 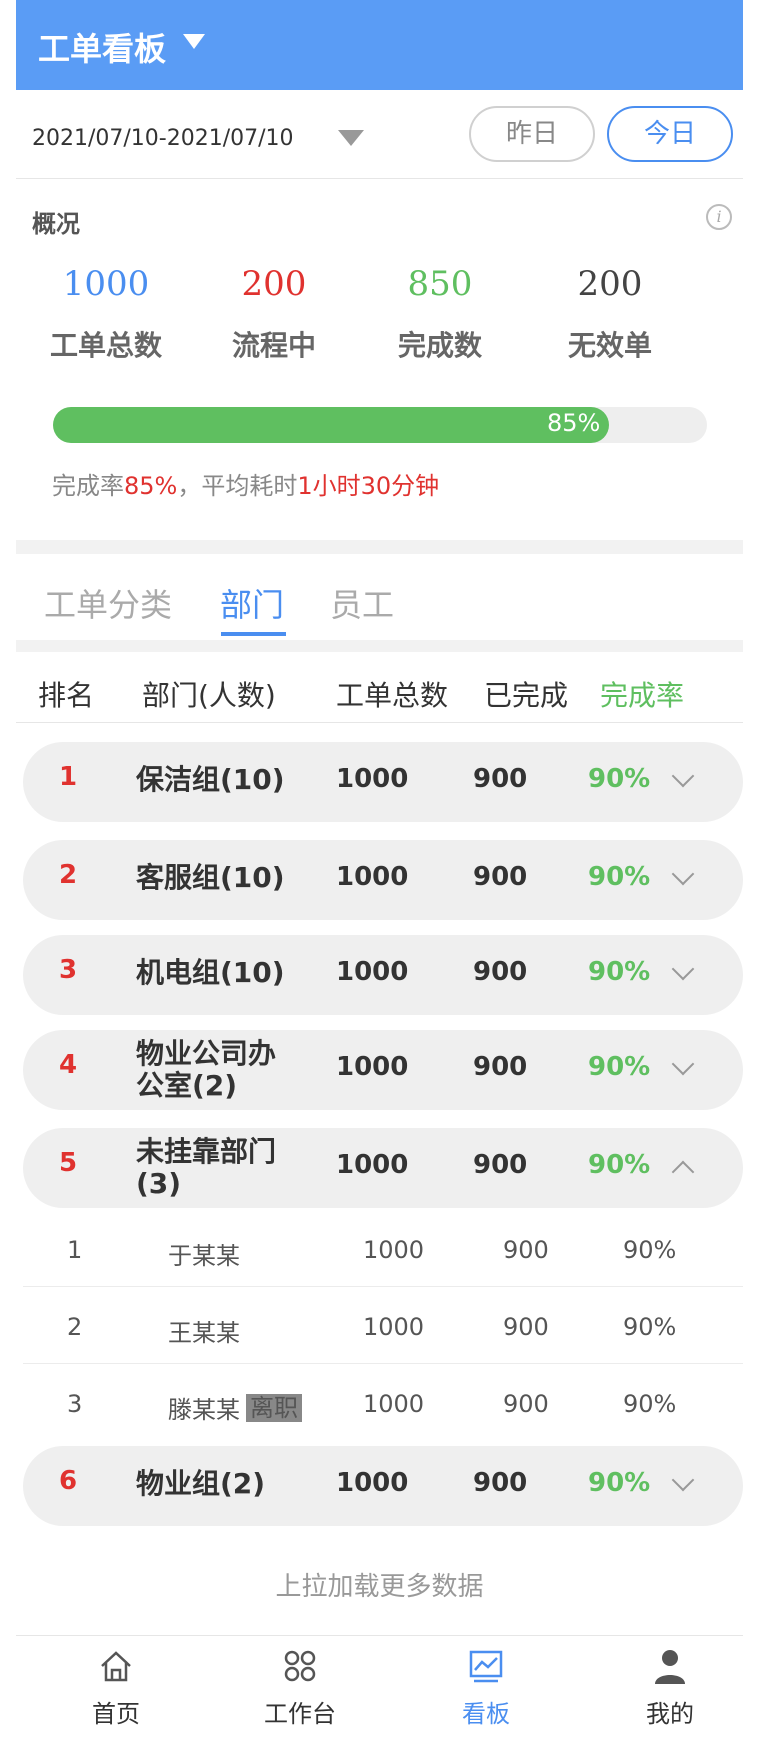 I want to click on load-more-hint: 上拉加载更多数据, so click(x=379, y=1587).